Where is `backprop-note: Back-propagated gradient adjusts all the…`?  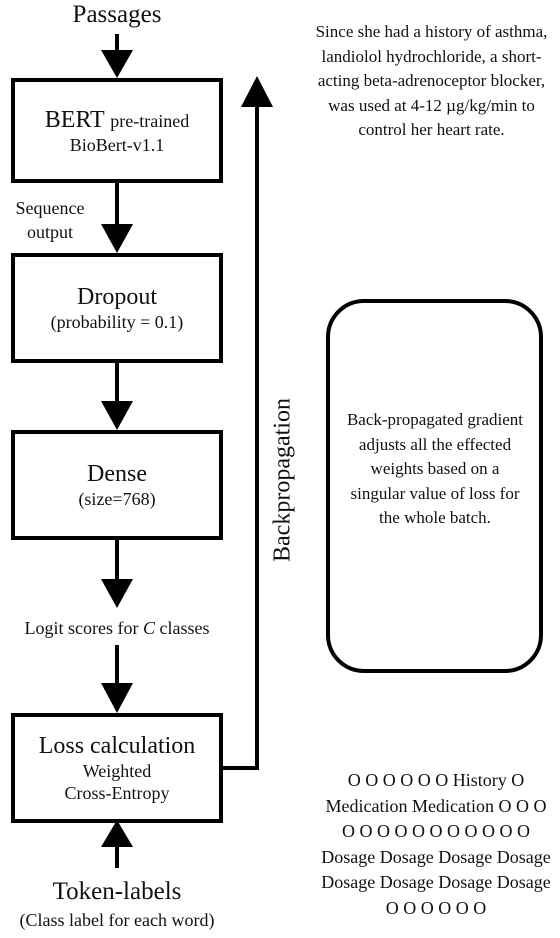
backprop-note: Back-propagated gradient adjusts all the… is located at coordinates (435, 468).